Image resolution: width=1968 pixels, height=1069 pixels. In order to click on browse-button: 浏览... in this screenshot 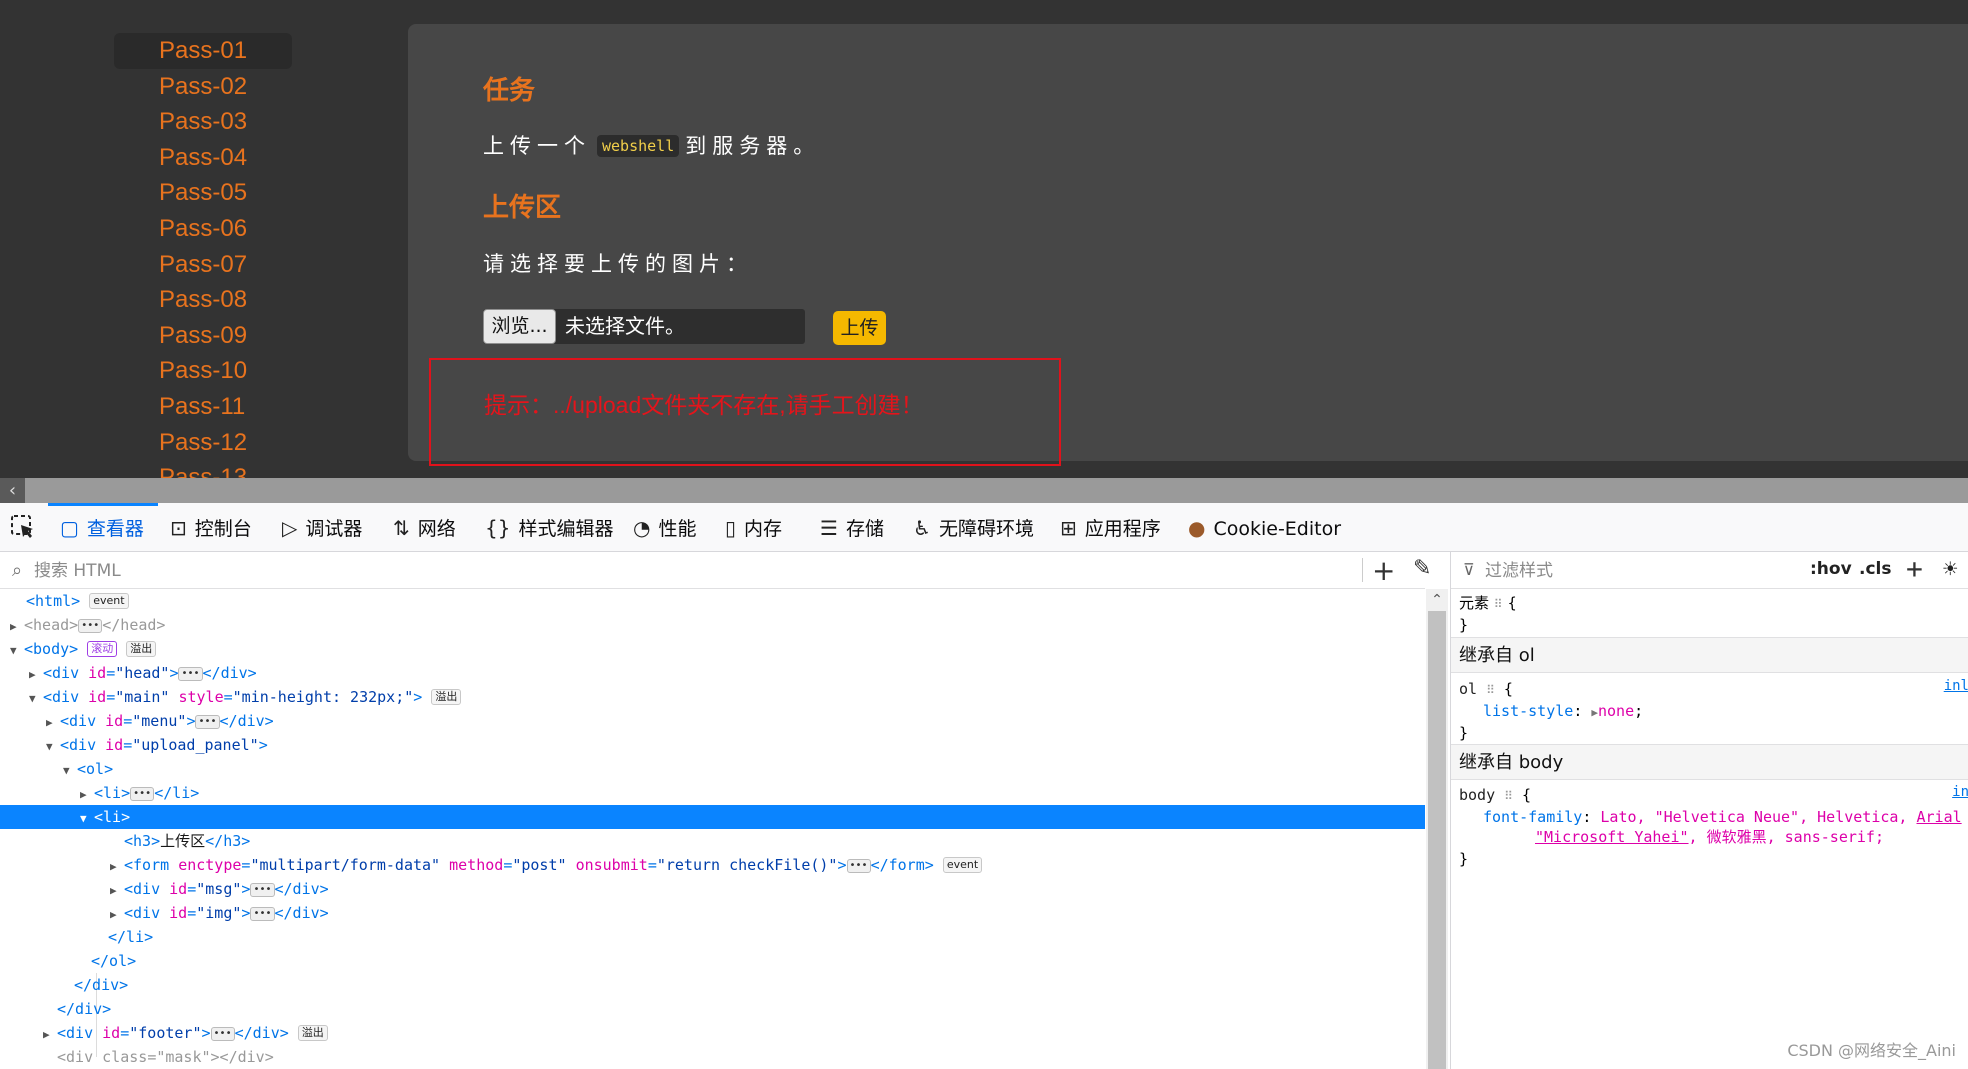, I will do `click(519, 326)`.